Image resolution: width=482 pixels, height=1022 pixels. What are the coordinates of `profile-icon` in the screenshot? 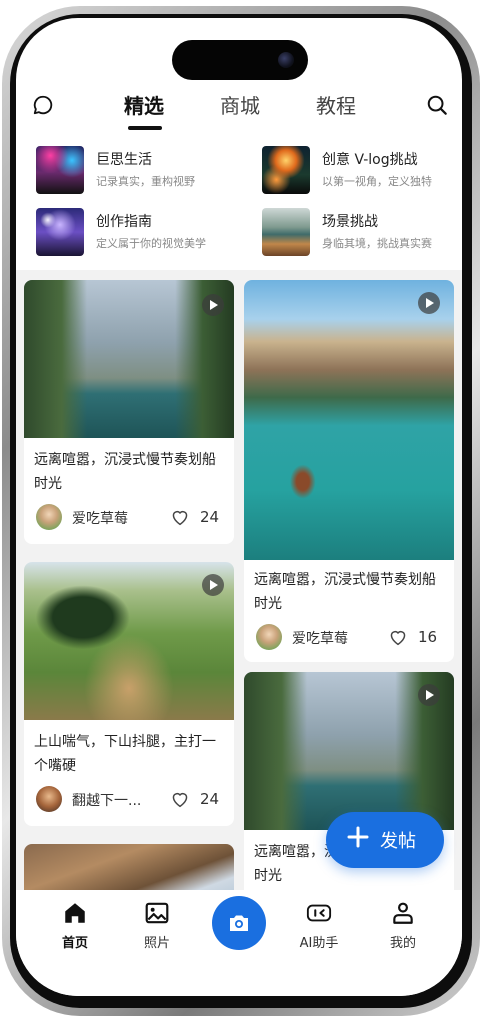 It's located at (403, 913).